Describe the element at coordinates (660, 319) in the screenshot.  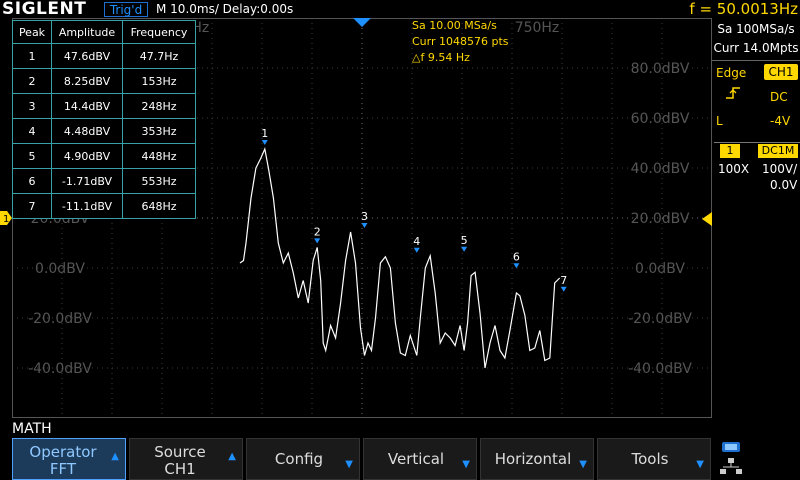
I see `db-label-right: -20.0dBV` at that location.